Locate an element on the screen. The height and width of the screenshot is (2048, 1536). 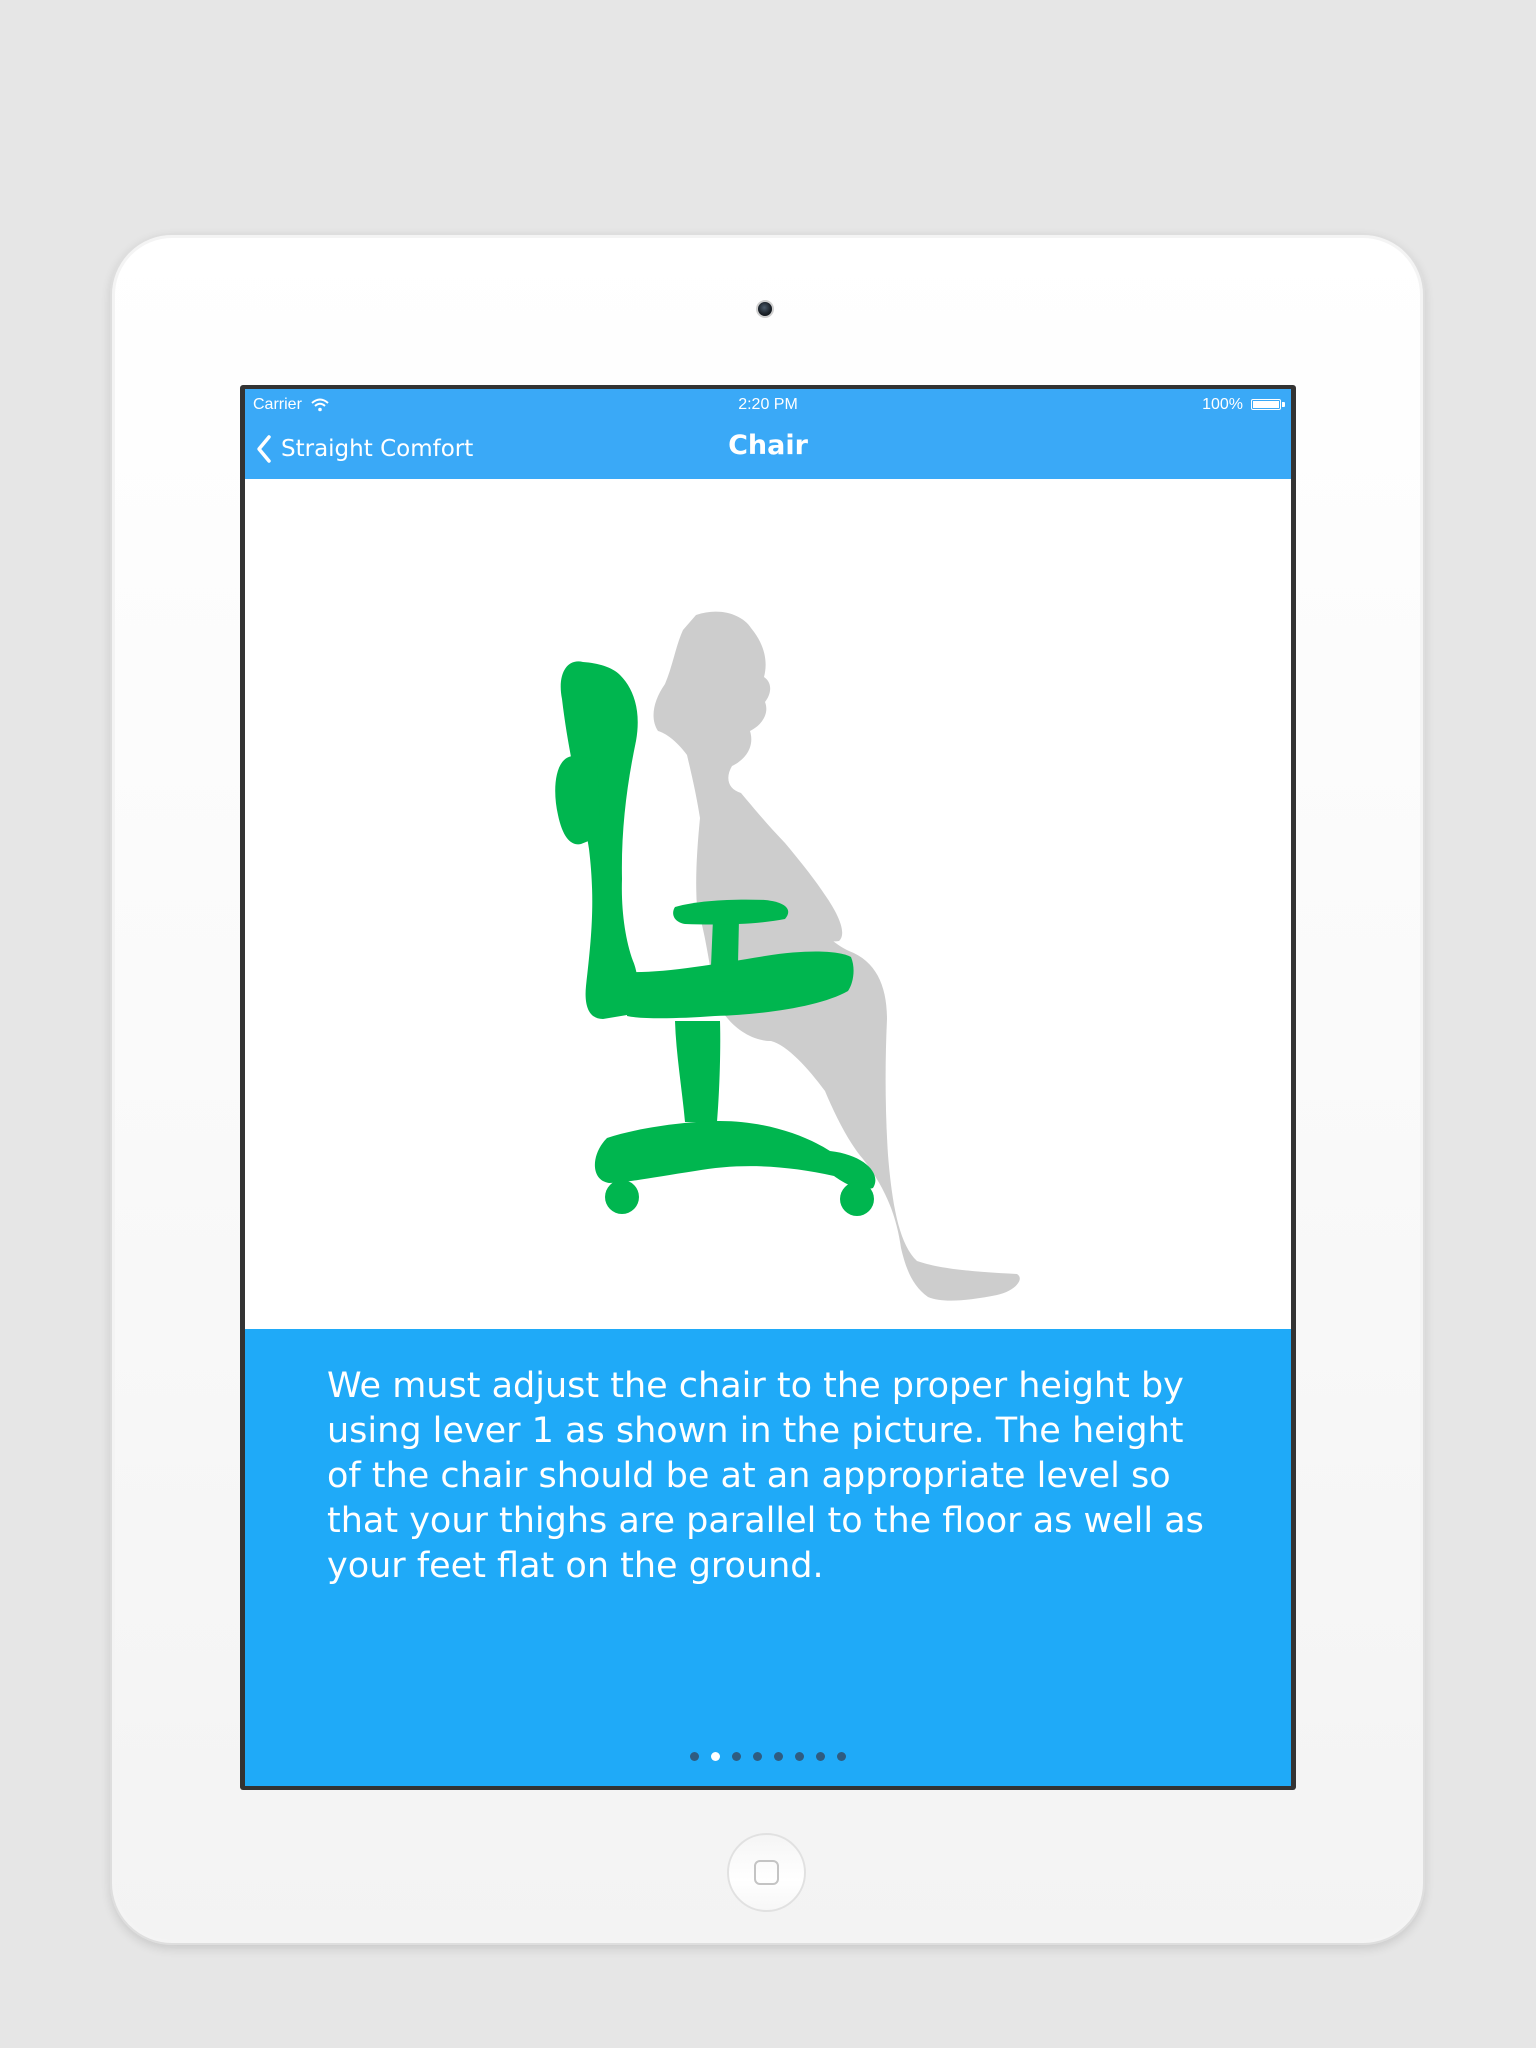
home-button is located at coordinates (766, 1872).